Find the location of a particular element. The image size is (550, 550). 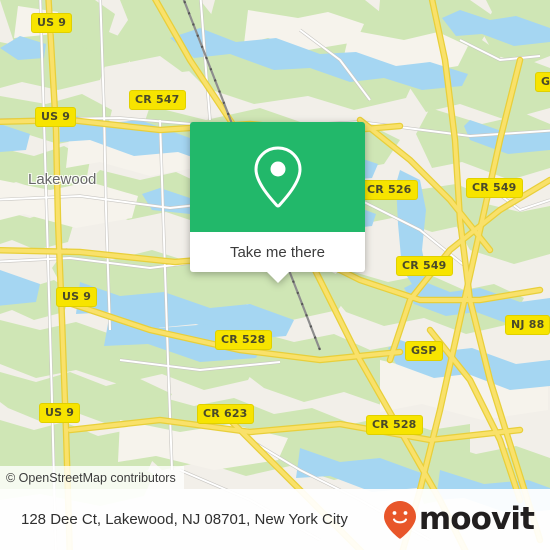

moovit-brand: moovit is located at coordinates (459, 520).